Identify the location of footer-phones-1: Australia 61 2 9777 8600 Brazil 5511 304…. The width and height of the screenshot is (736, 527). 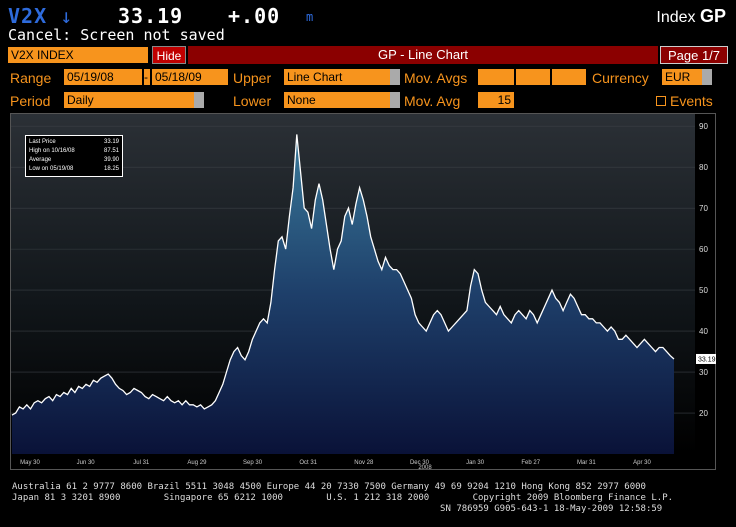
(329, 487).